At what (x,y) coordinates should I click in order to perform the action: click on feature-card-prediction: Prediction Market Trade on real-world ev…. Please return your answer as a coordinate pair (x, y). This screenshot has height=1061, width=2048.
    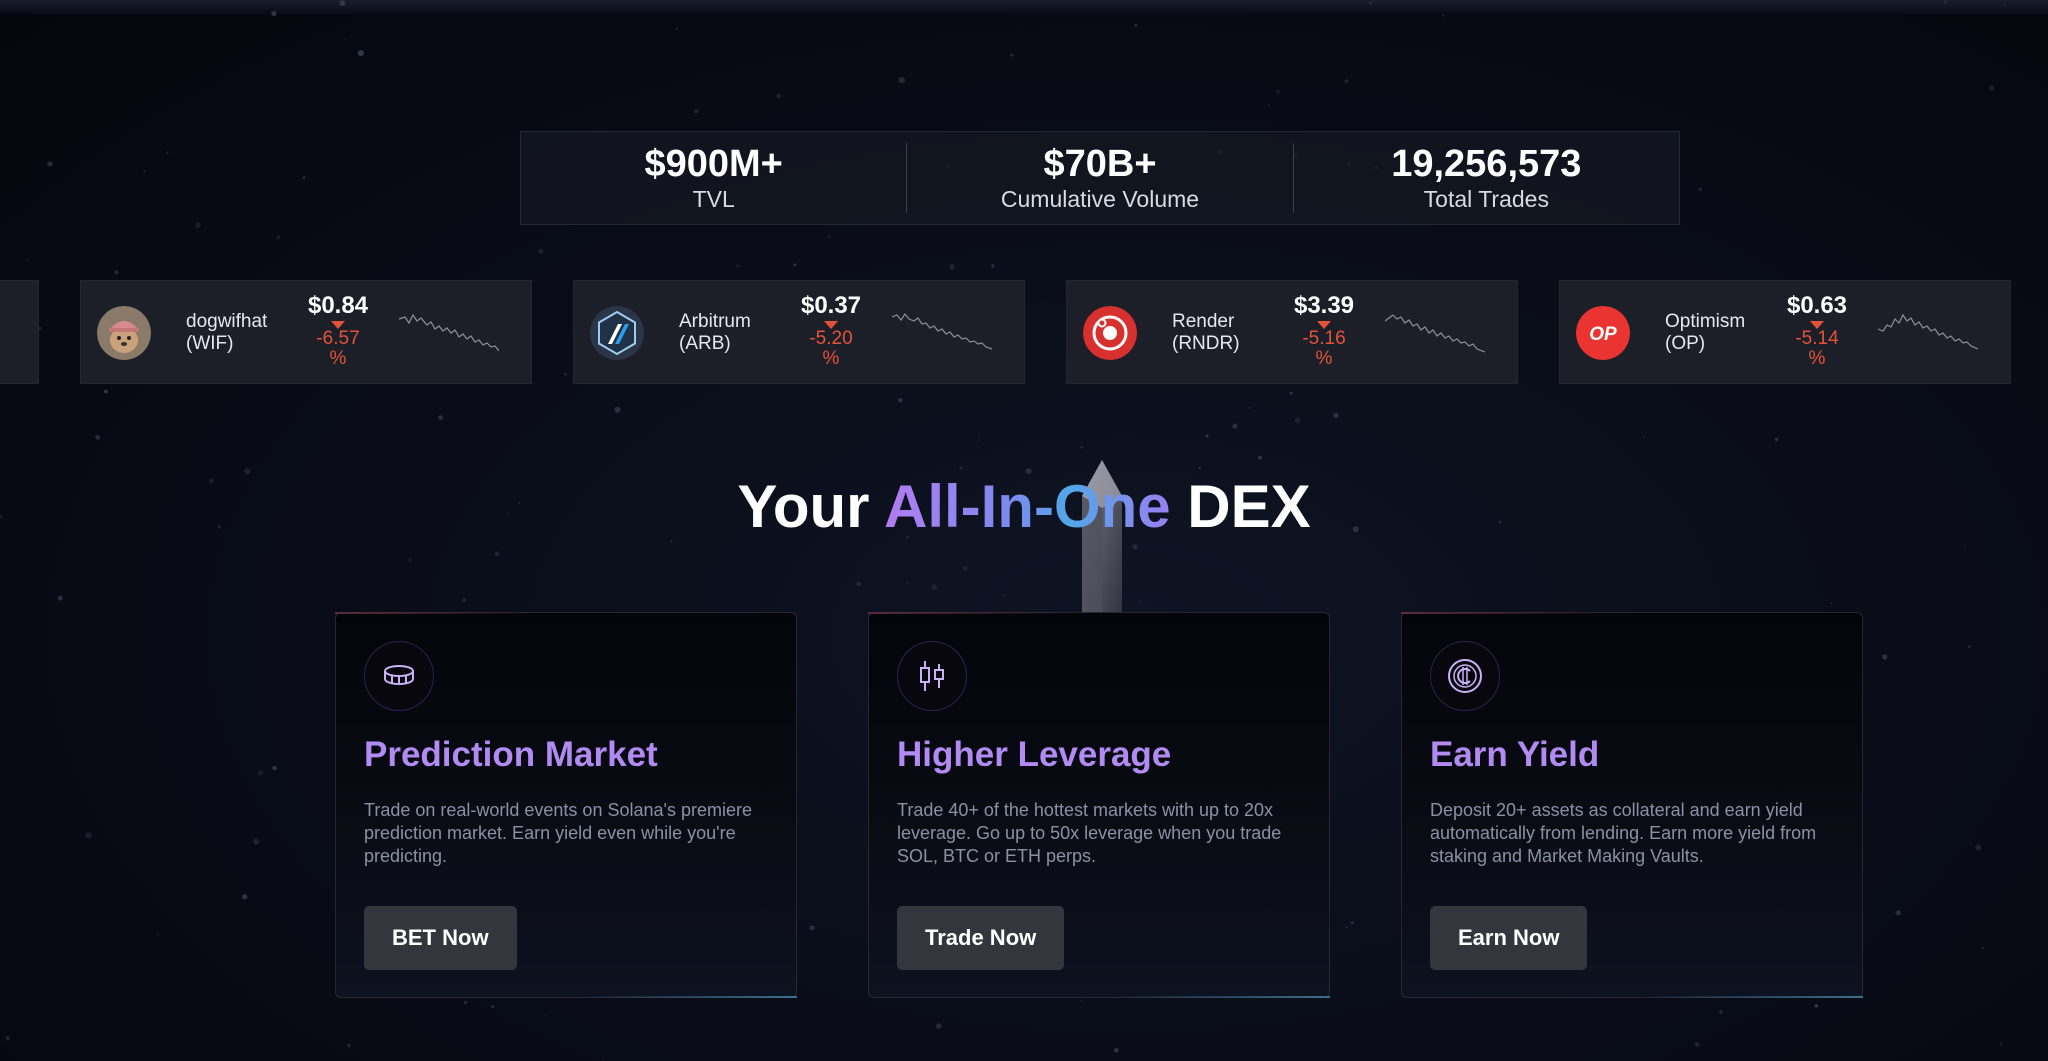
    Looking at the image, I should click on (566, 805).